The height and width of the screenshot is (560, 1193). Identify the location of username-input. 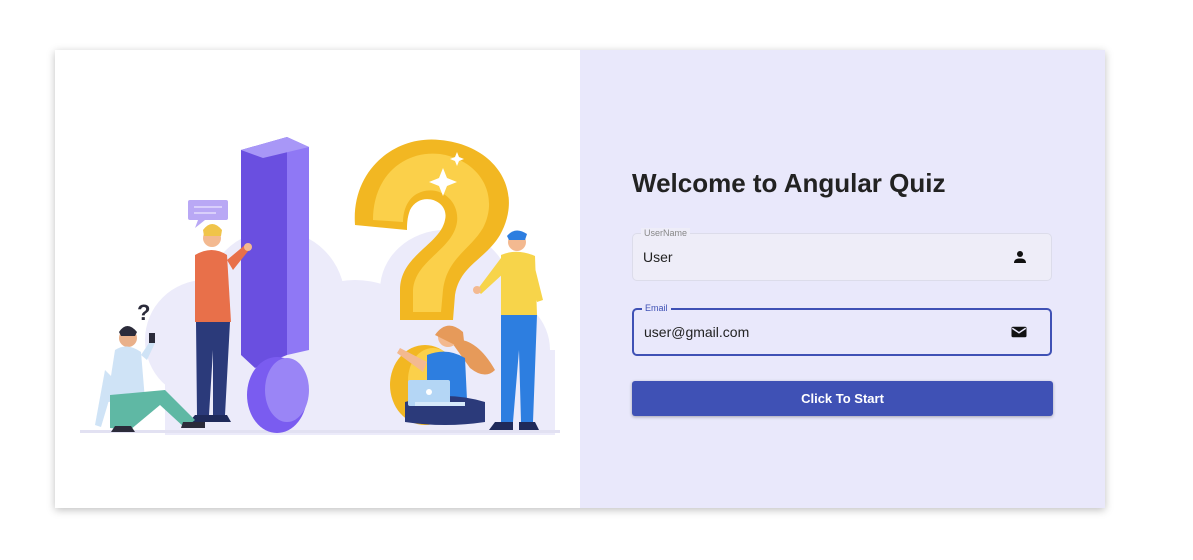
(813, 257).